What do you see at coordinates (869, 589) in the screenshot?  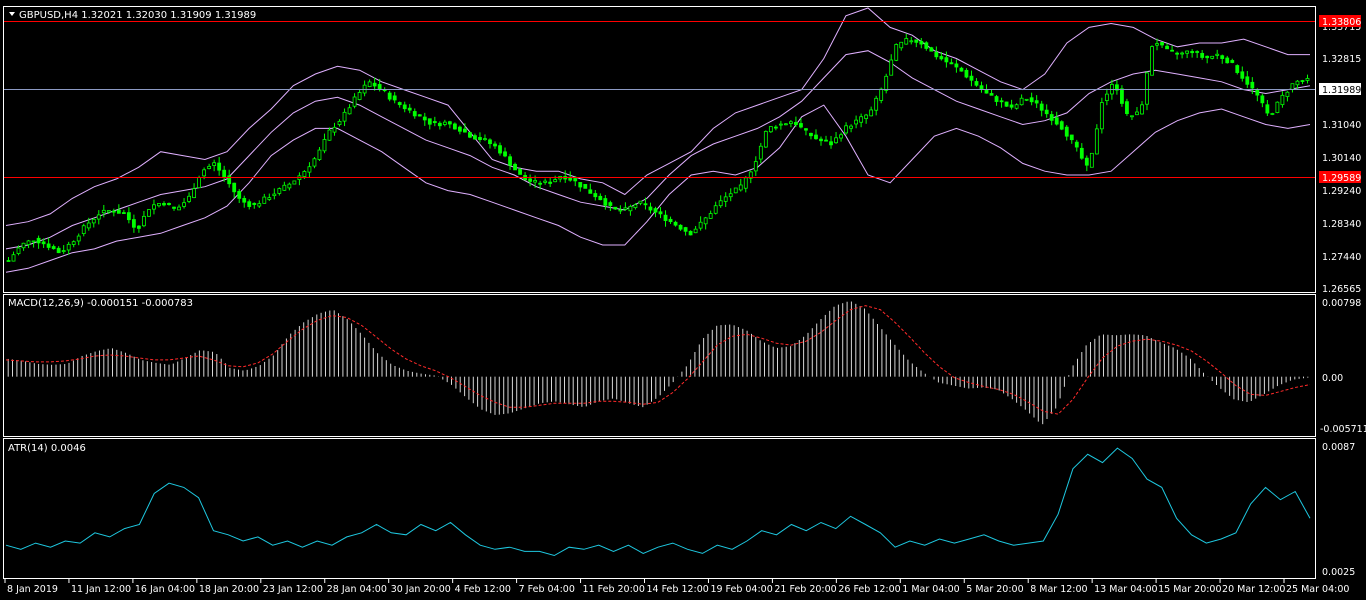 I see `time-label: 26 Feb 12:00` at bounding box center [869, 589].